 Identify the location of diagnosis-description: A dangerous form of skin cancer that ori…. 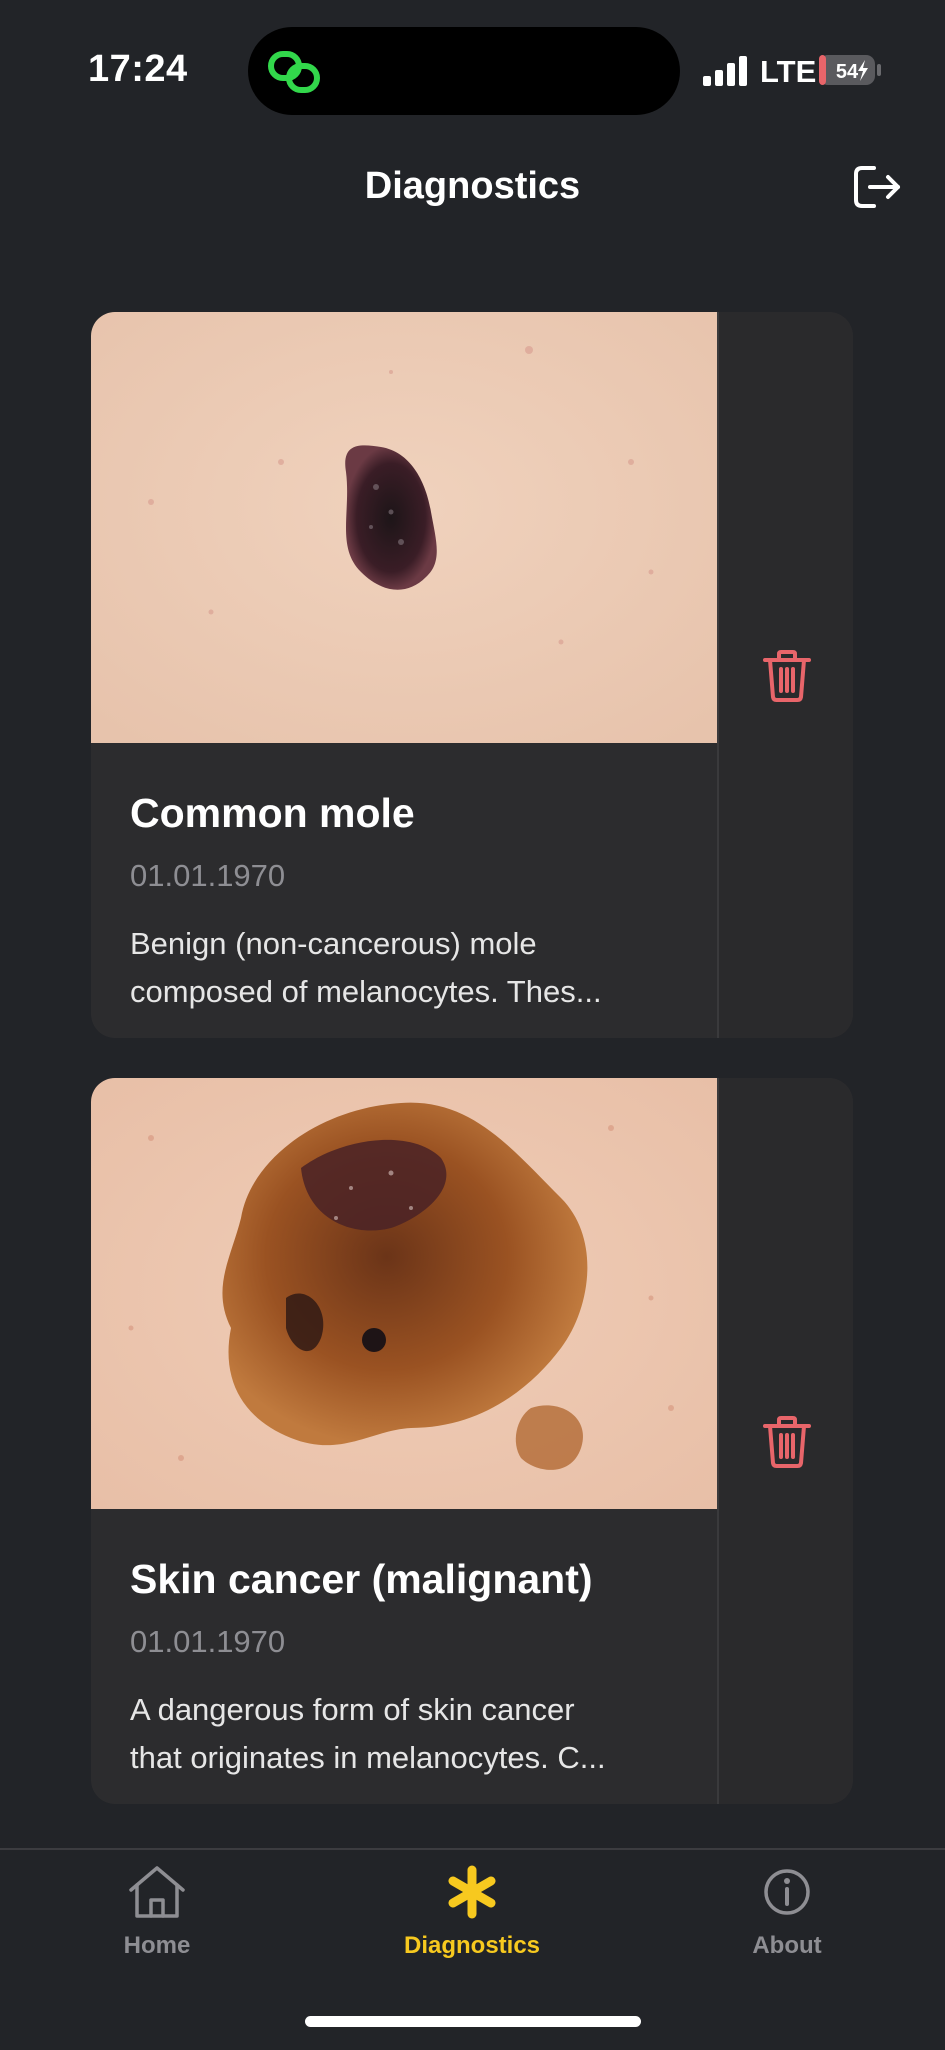
(410, 1734).